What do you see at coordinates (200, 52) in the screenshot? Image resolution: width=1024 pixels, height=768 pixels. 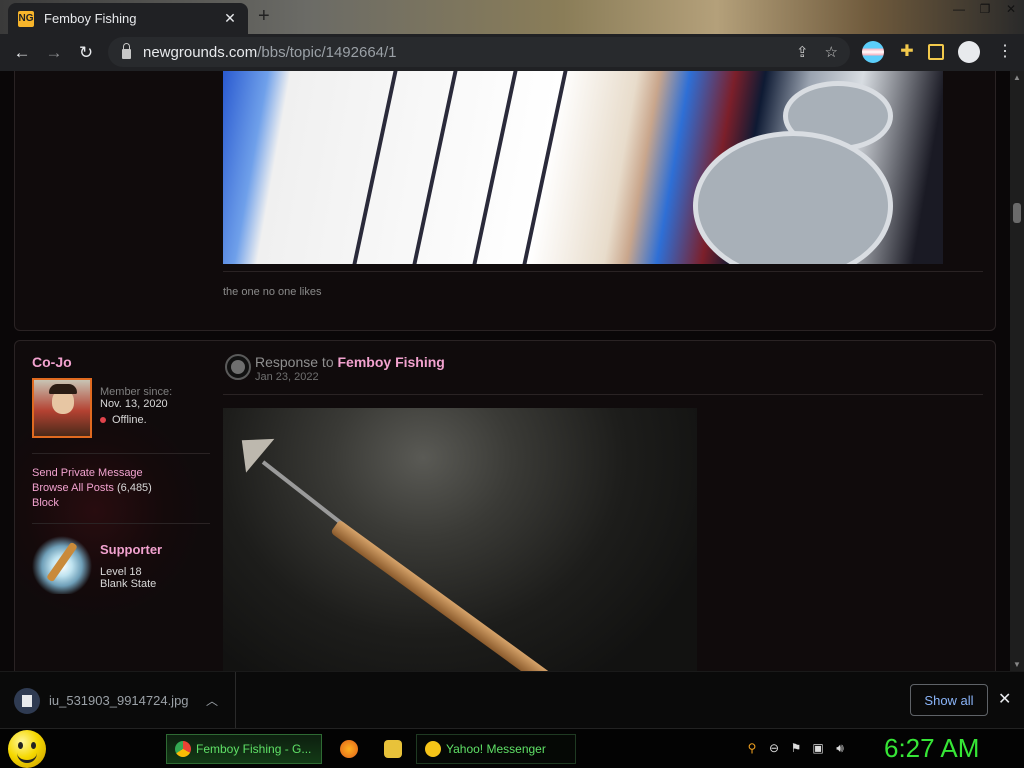 I see `url-domain: newgrounds.com` at bounding box center [200, 52].